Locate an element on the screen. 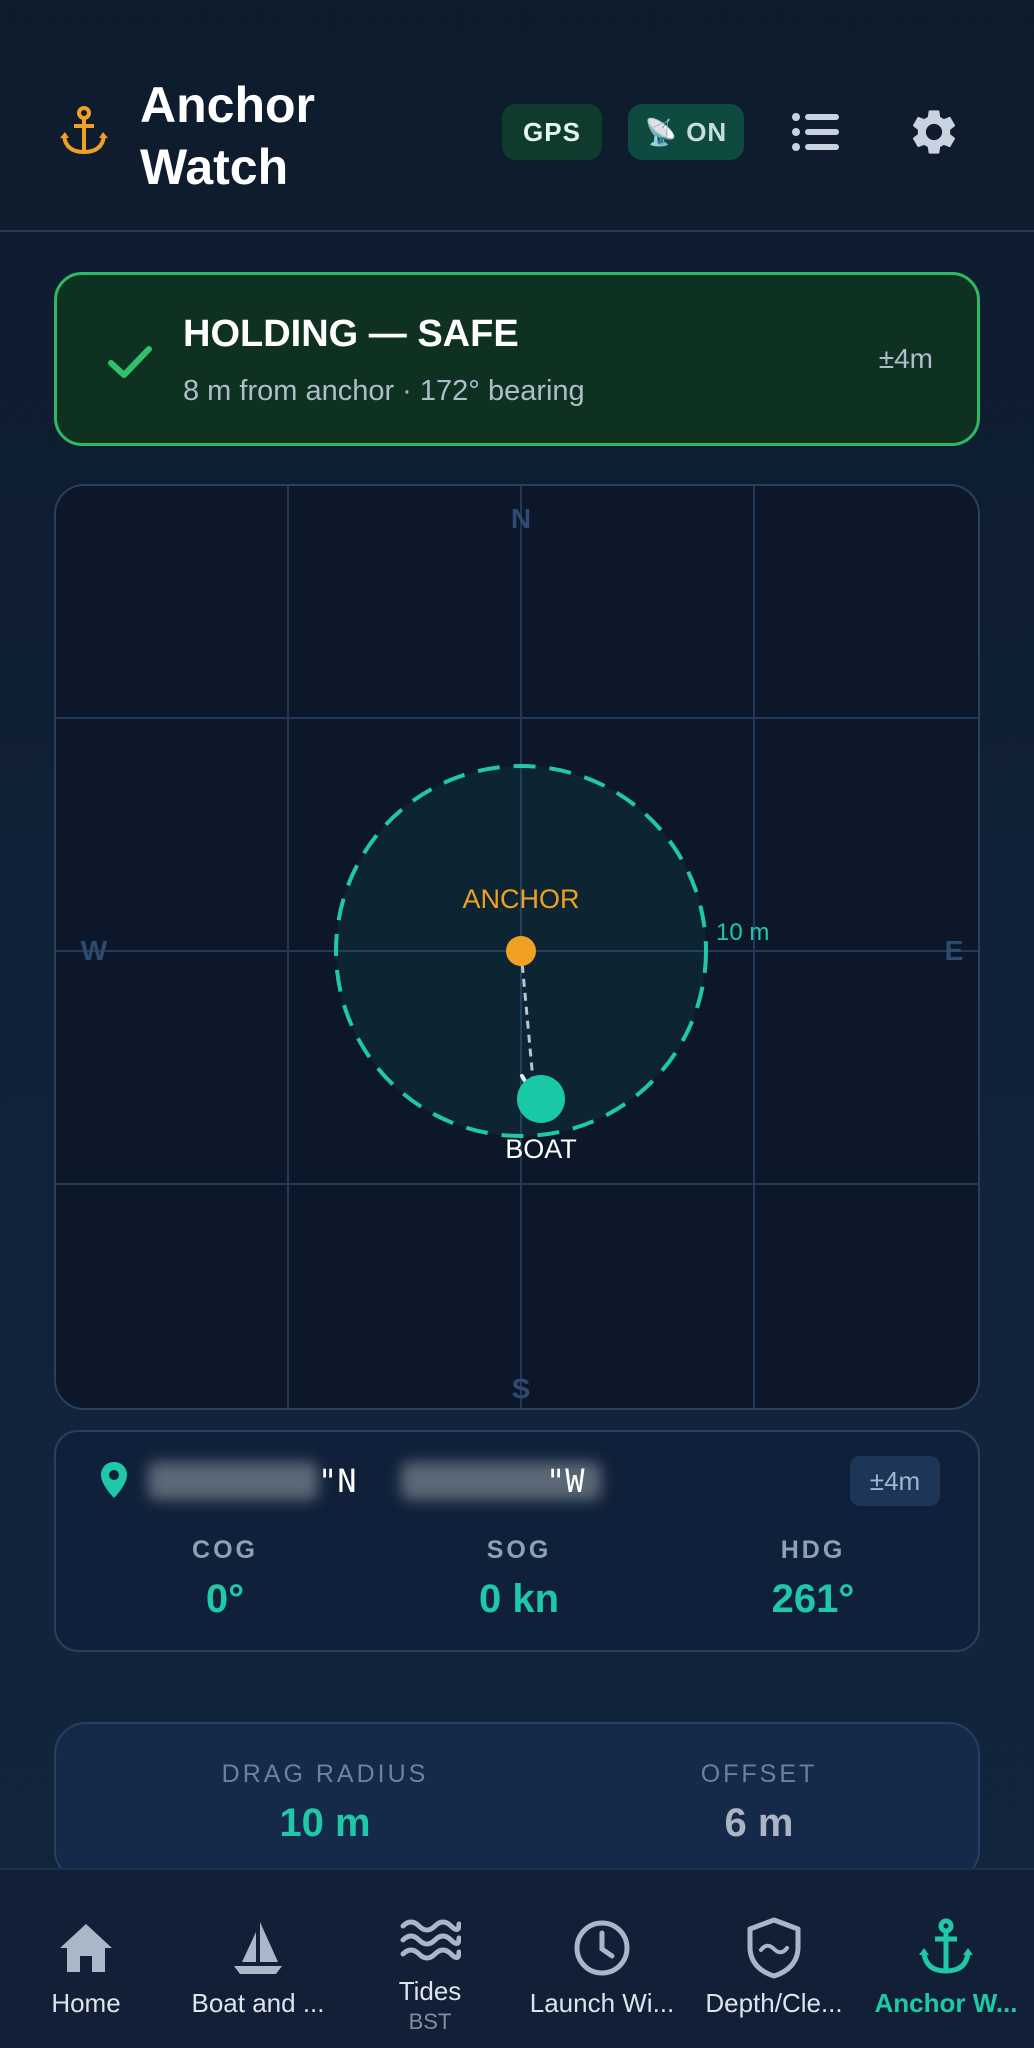  gps-info-card: "N "W ±4m COG 0° SOG 0 kn HDG 261° is located at coordinates (517, 1541).